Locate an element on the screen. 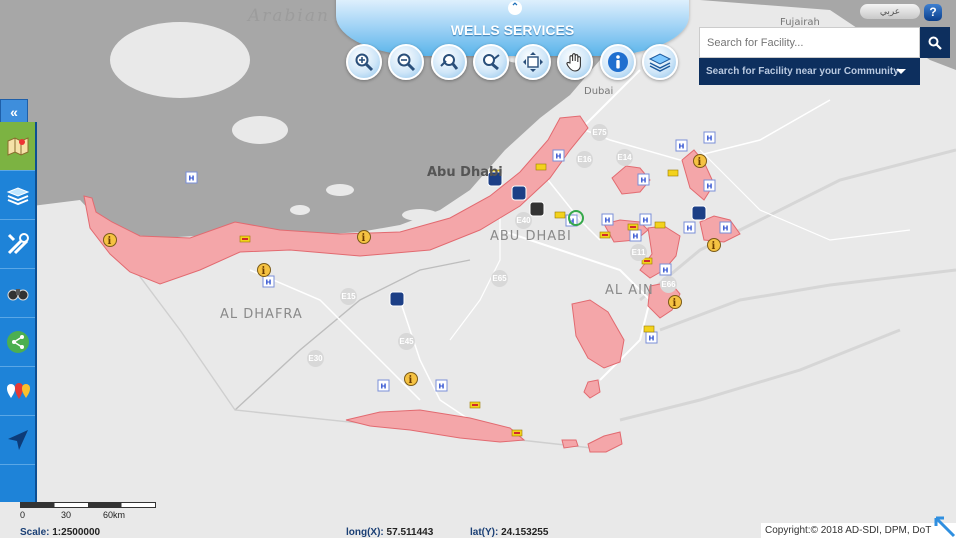 Image resolution: width=956 pixels, height=538 pixels. full-extent-button is located at coordinates (533, 62).